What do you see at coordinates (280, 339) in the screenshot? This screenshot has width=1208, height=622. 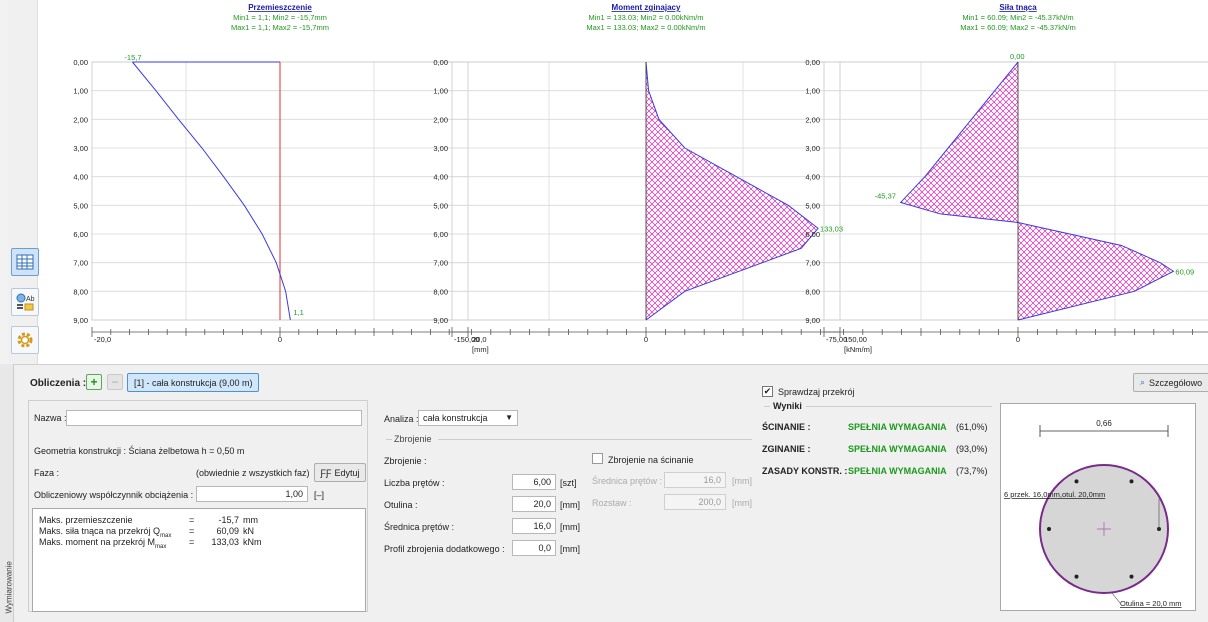 I see `x-tick-label: 0` at bounding box center [280, 339].